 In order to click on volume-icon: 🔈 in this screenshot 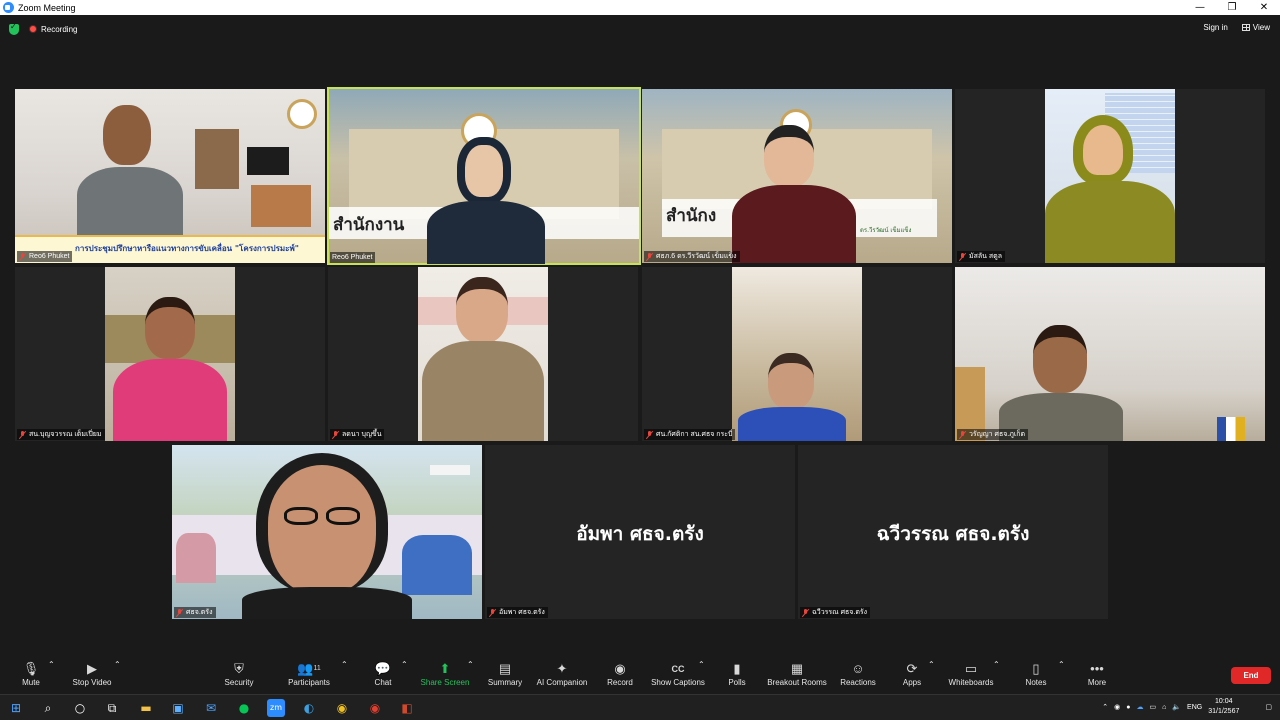, I will do `click(1176, 707)`.